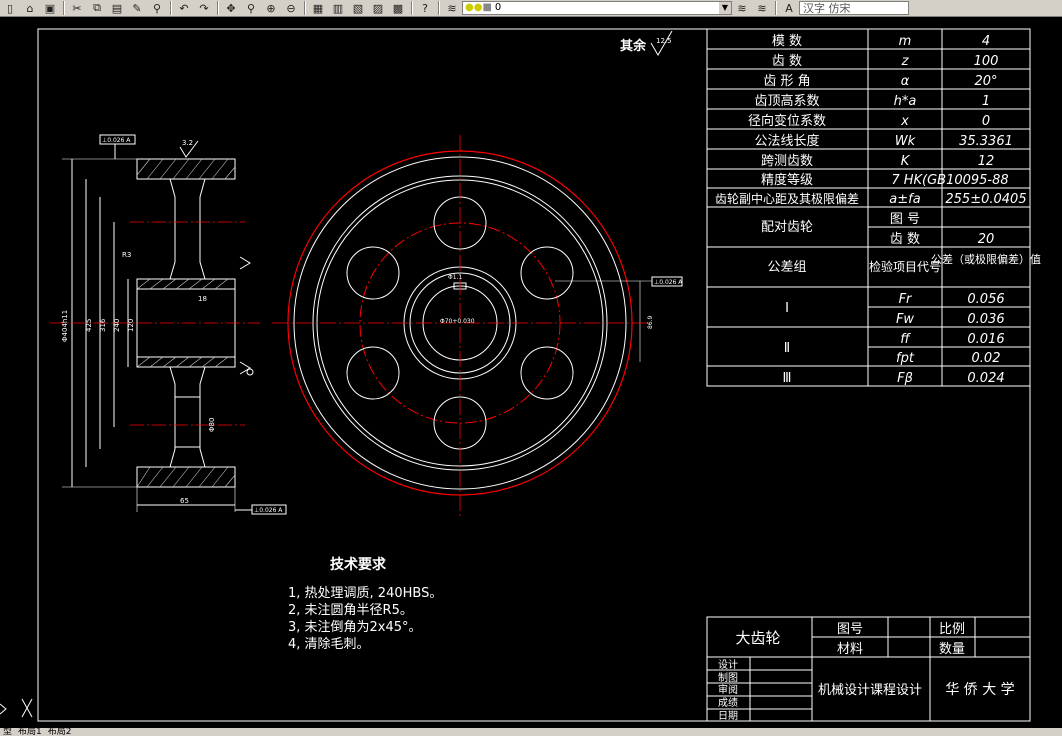  What do you see at coordinates (117, 325) in the screenshot?
I see `dim-240: 240` at bounding box center [117, 325].